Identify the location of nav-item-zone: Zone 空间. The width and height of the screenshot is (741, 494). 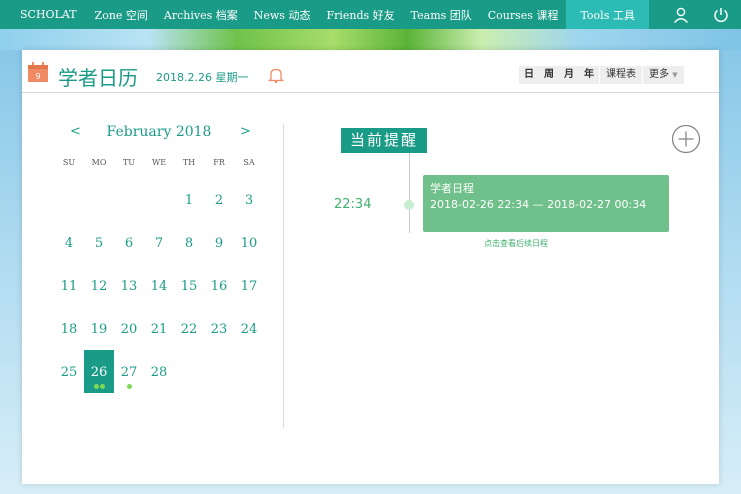
(121, 14).